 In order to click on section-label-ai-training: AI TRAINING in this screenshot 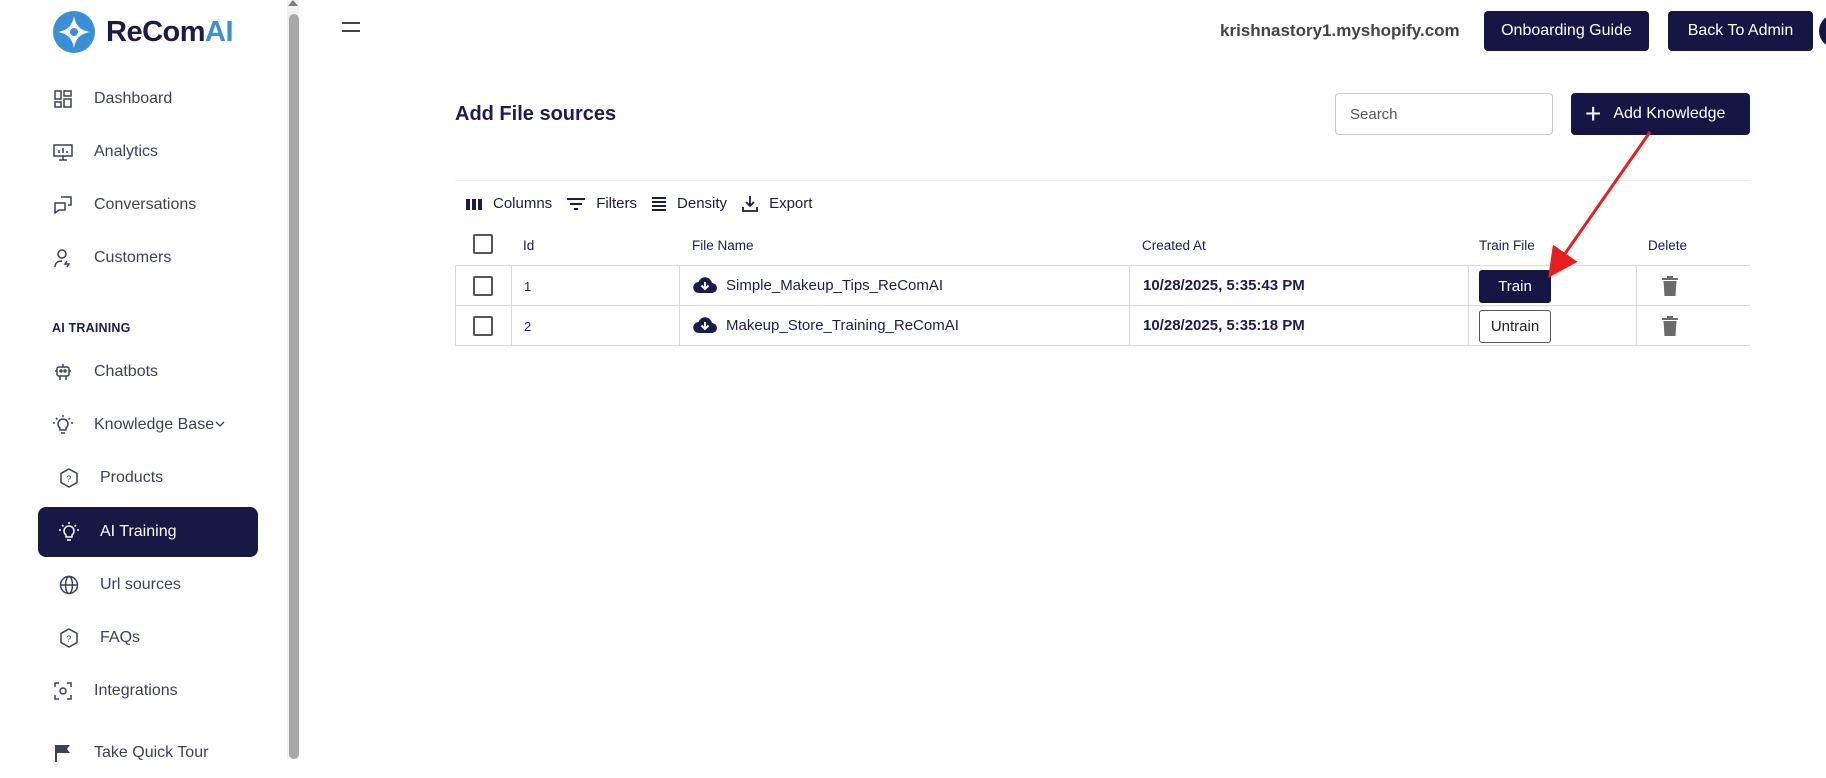, I will do `click(91, 328)`.